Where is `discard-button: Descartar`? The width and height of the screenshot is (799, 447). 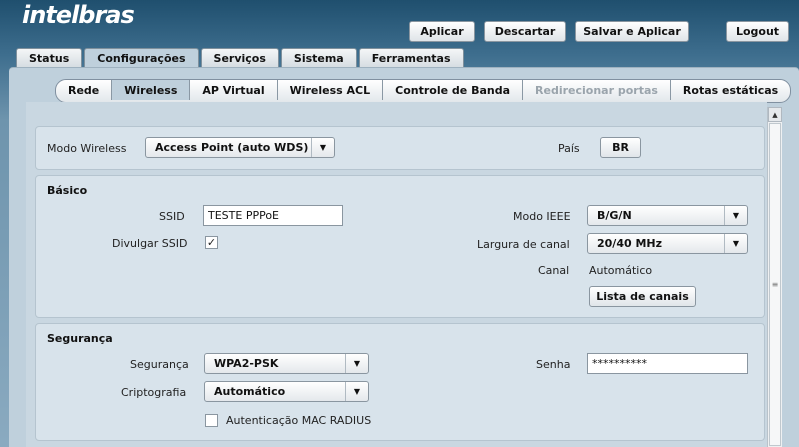
discard-button: Descartar is located at coordinates (525, 31).